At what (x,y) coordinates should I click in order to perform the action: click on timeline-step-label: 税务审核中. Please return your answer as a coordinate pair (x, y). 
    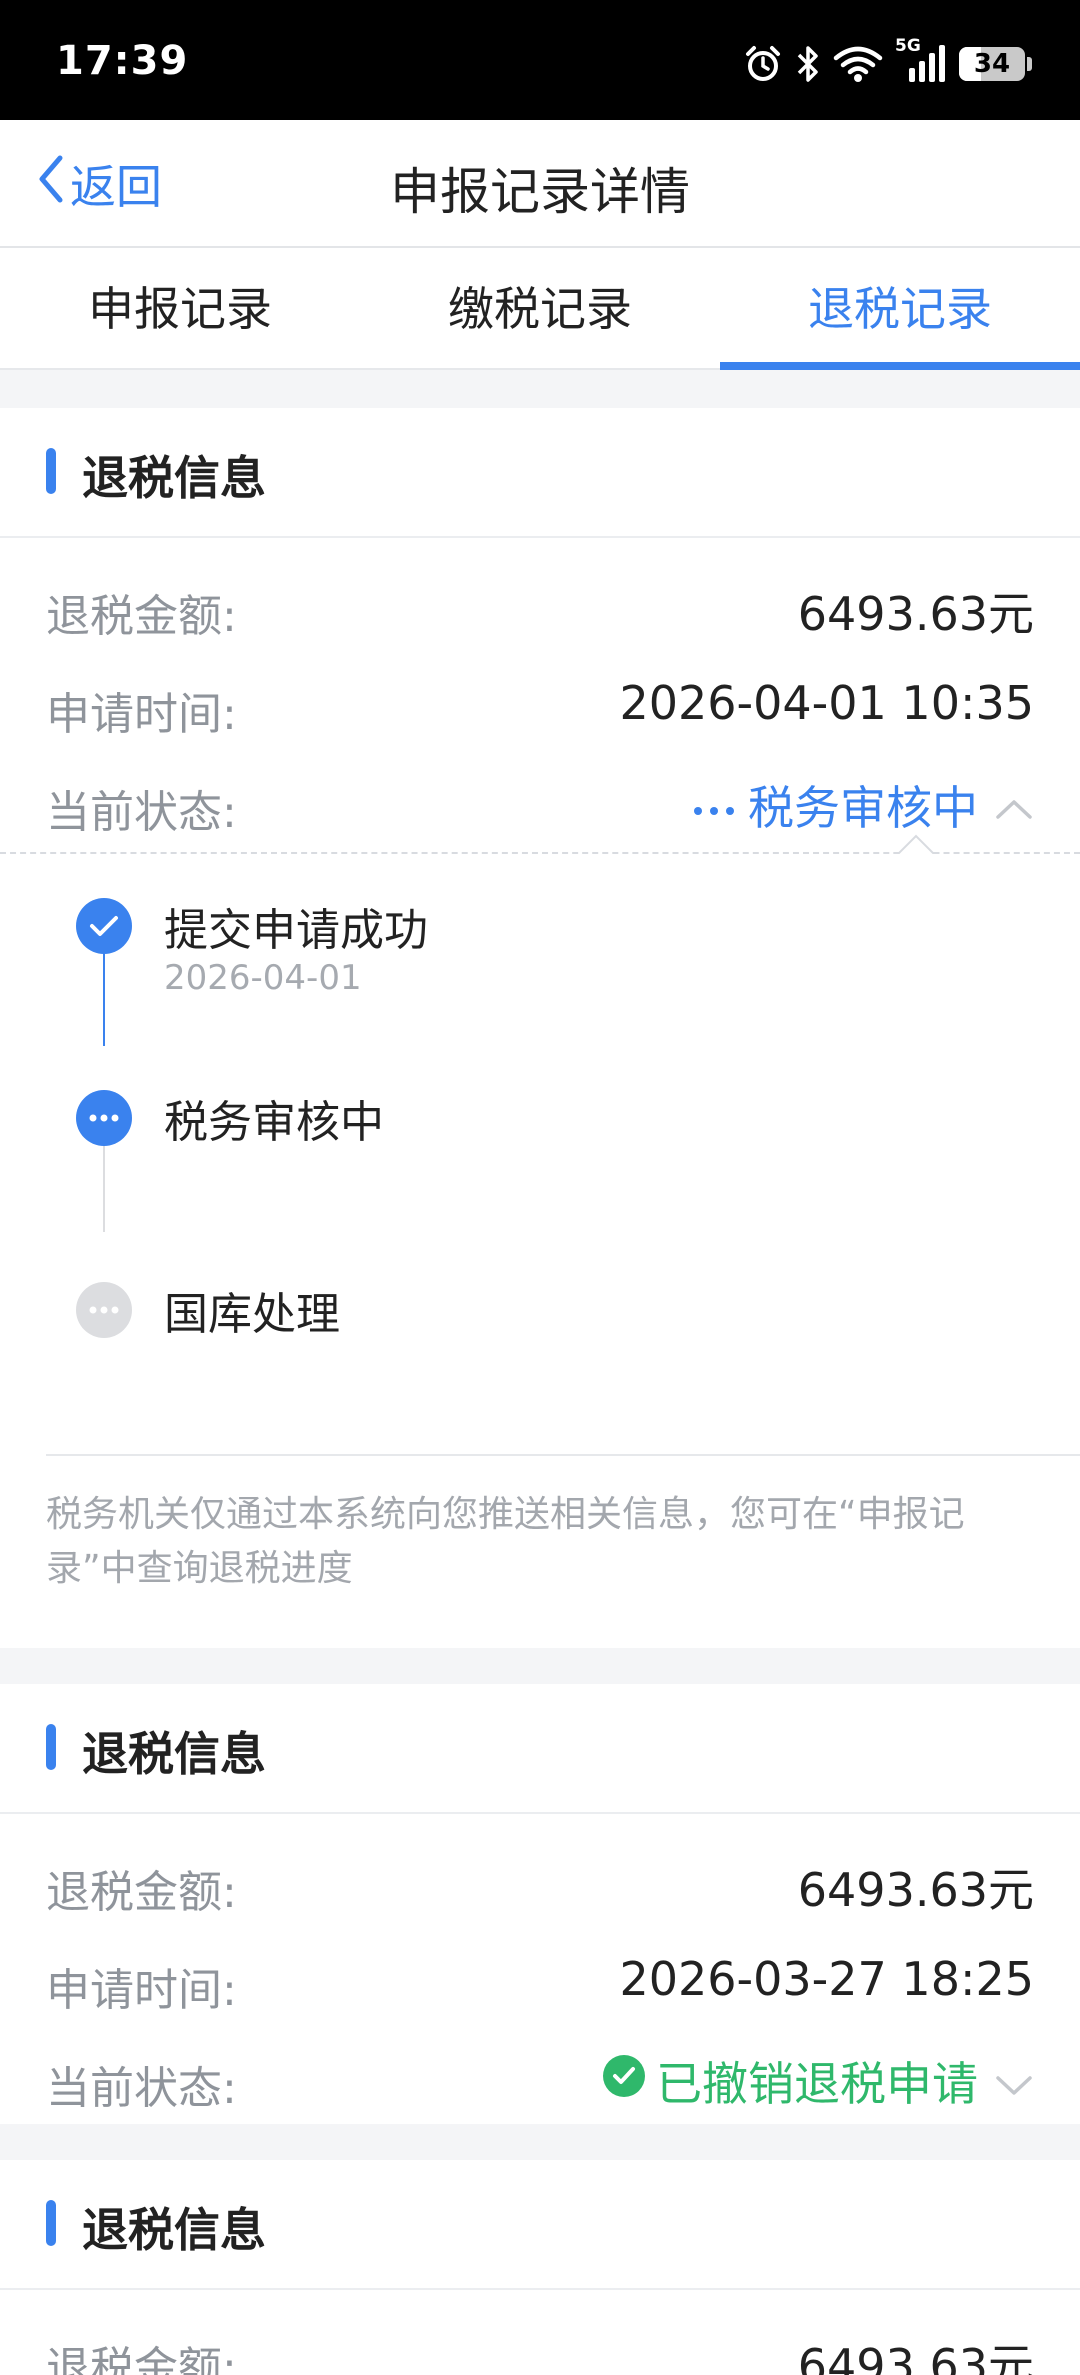
    Looking at the image, I should click on (274, 1122).